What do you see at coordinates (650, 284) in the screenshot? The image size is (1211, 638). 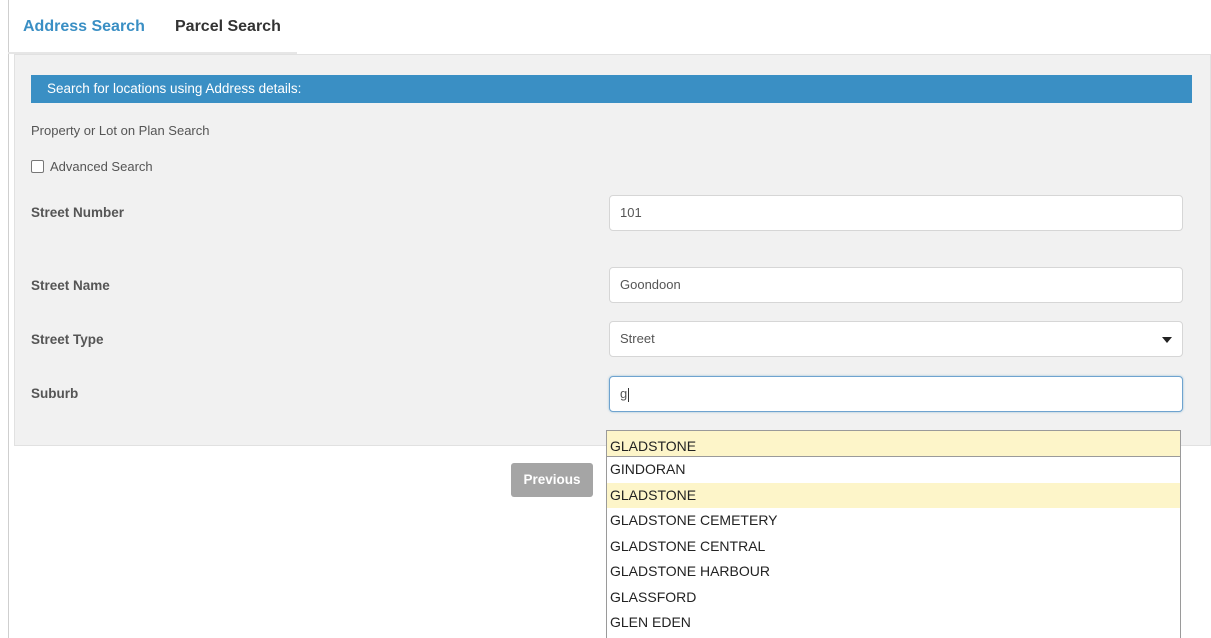 I see `street-name-value: Goondoon` at bounding box center [650, 284].